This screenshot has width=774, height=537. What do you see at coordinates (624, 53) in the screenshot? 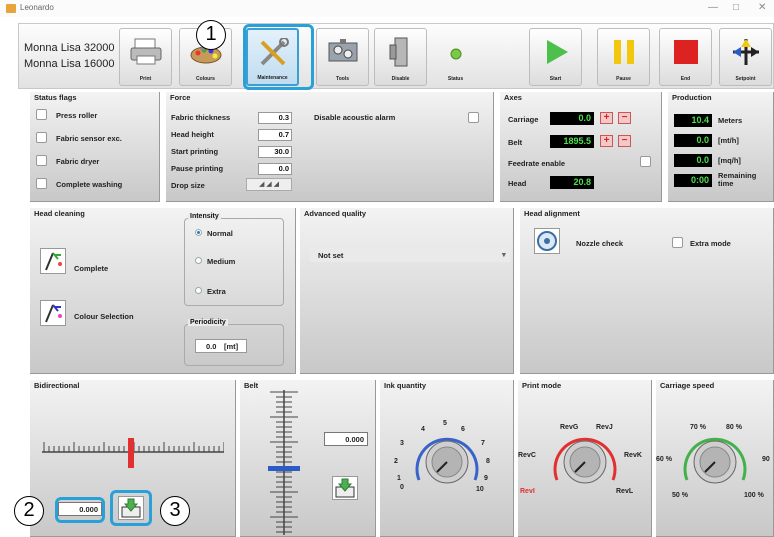
I see `pause-icon` at bounding box center [624, 53].